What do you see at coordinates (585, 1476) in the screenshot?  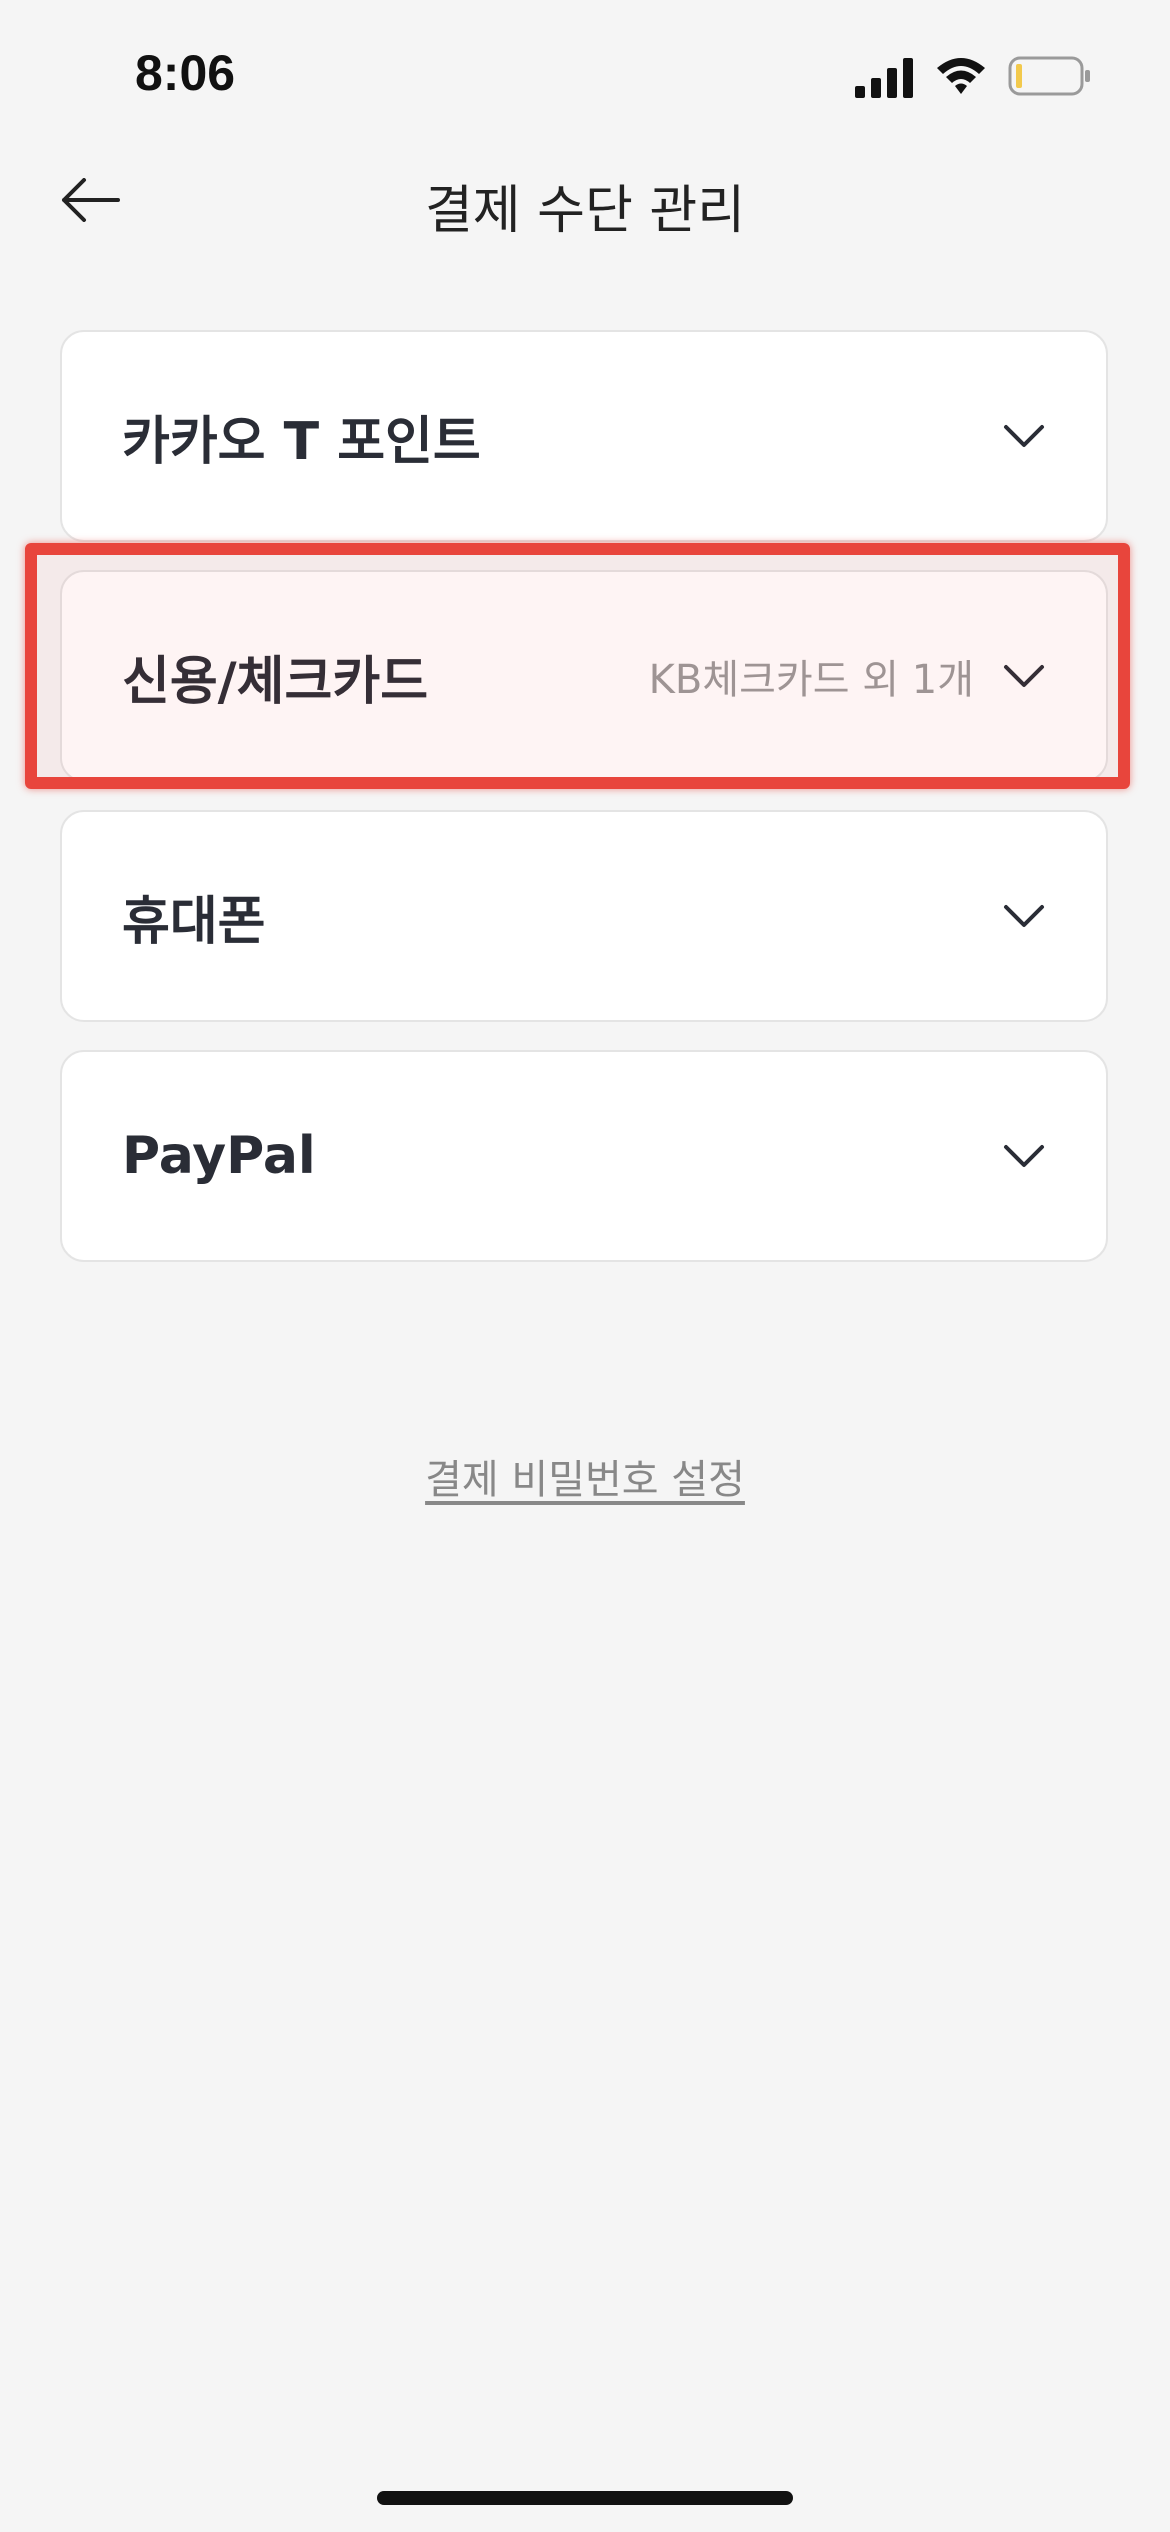 I see `payment-password-link: 결제 비밀번호 설정` at bounding box center [585, 1476].